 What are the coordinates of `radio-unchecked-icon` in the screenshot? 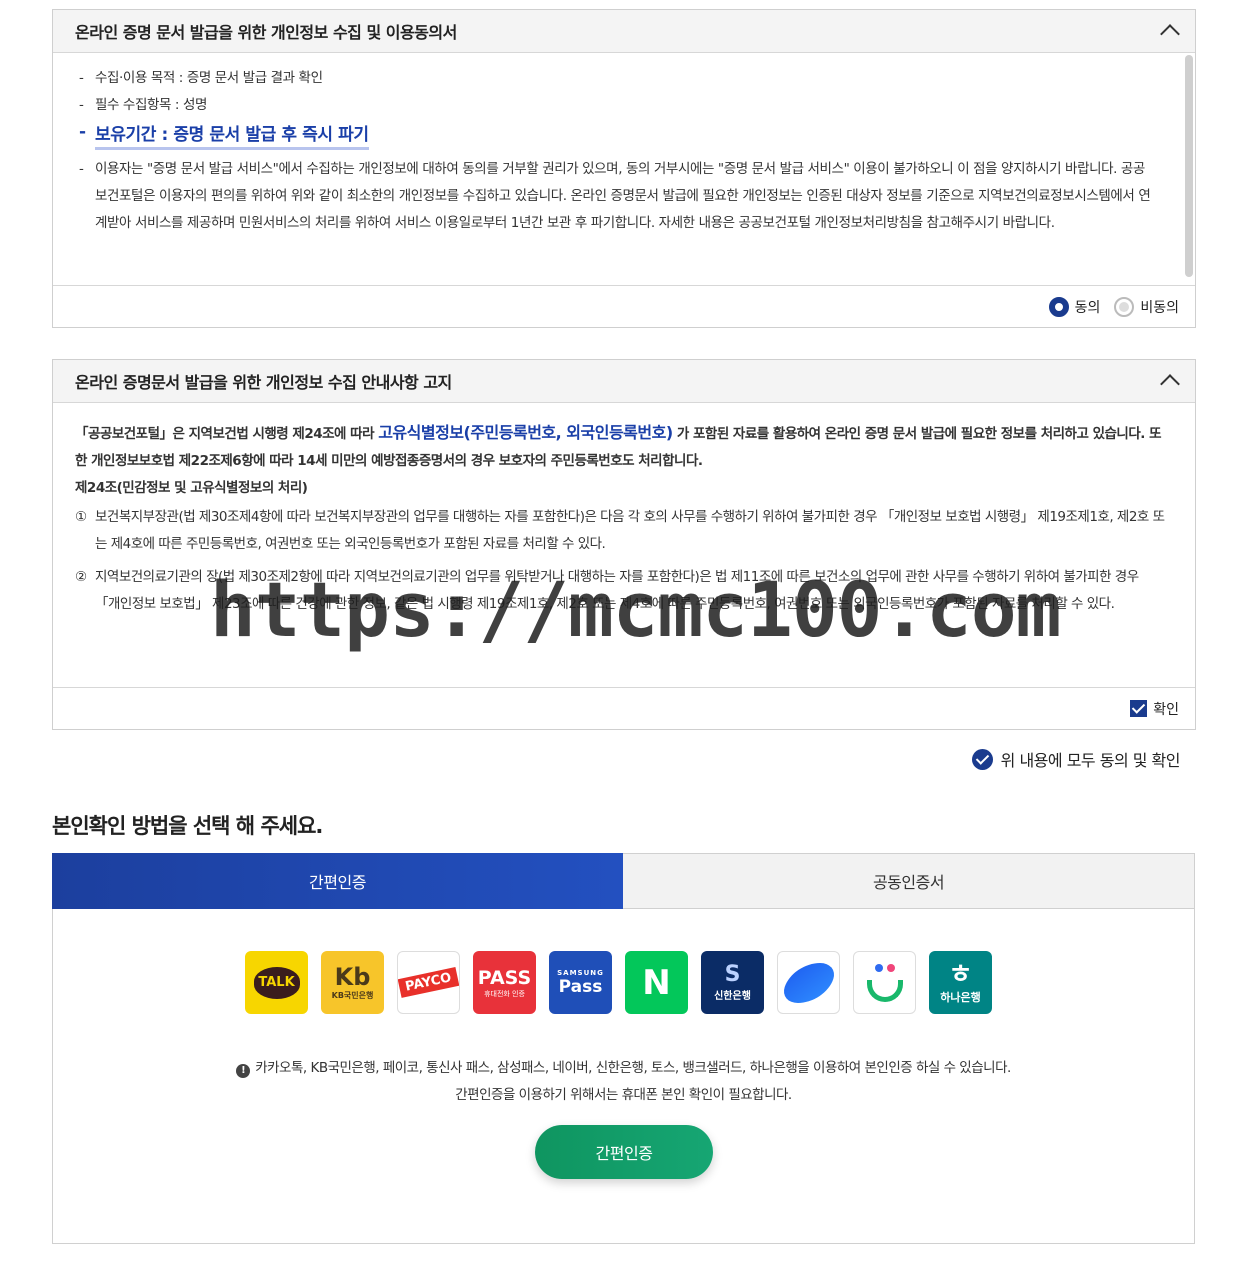 It's located at (1124, 306).